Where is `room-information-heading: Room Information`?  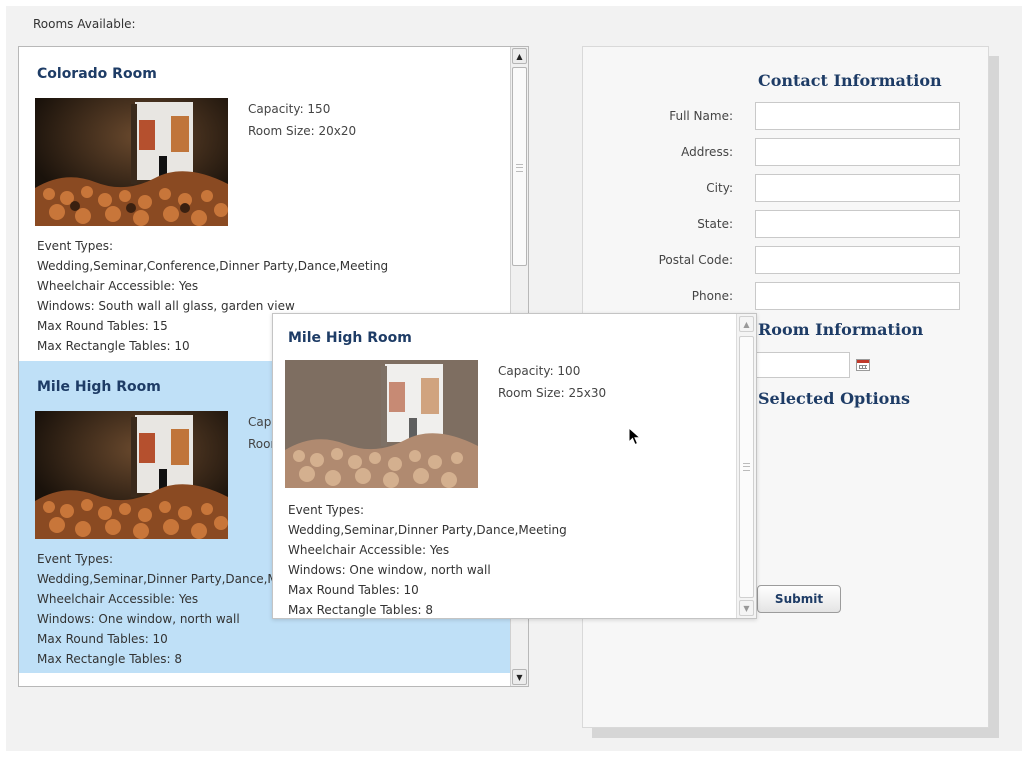 room-information-heading: Room Information is located at coordinates (841, 329).